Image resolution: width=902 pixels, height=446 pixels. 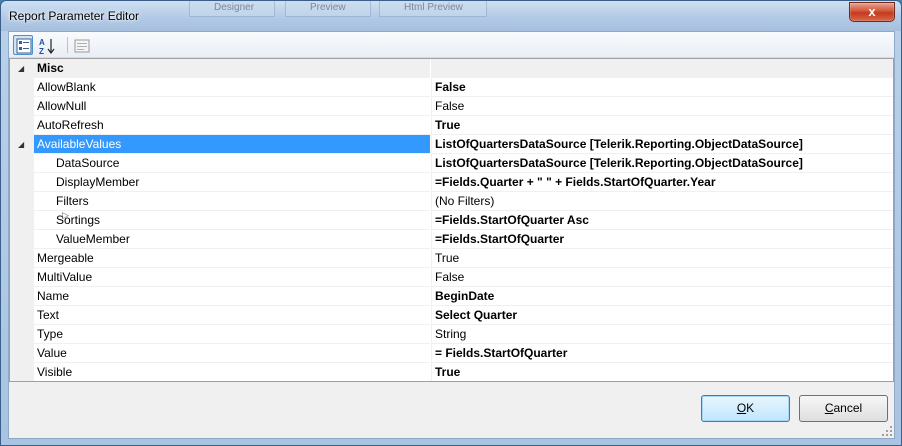 I want to click on categorized-icon, so click(x=24, y=46).